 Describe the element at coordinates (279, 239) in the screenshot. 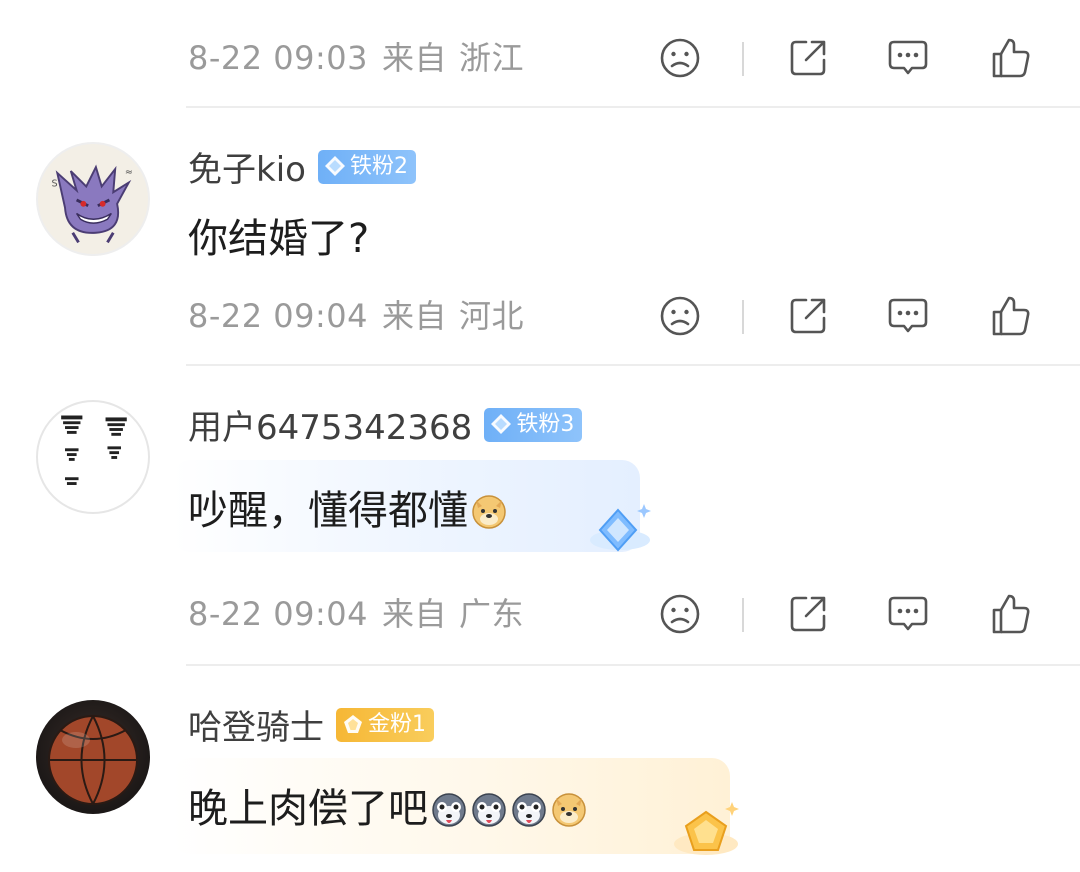

I see `comment-text: 你结婚了?` at that location.